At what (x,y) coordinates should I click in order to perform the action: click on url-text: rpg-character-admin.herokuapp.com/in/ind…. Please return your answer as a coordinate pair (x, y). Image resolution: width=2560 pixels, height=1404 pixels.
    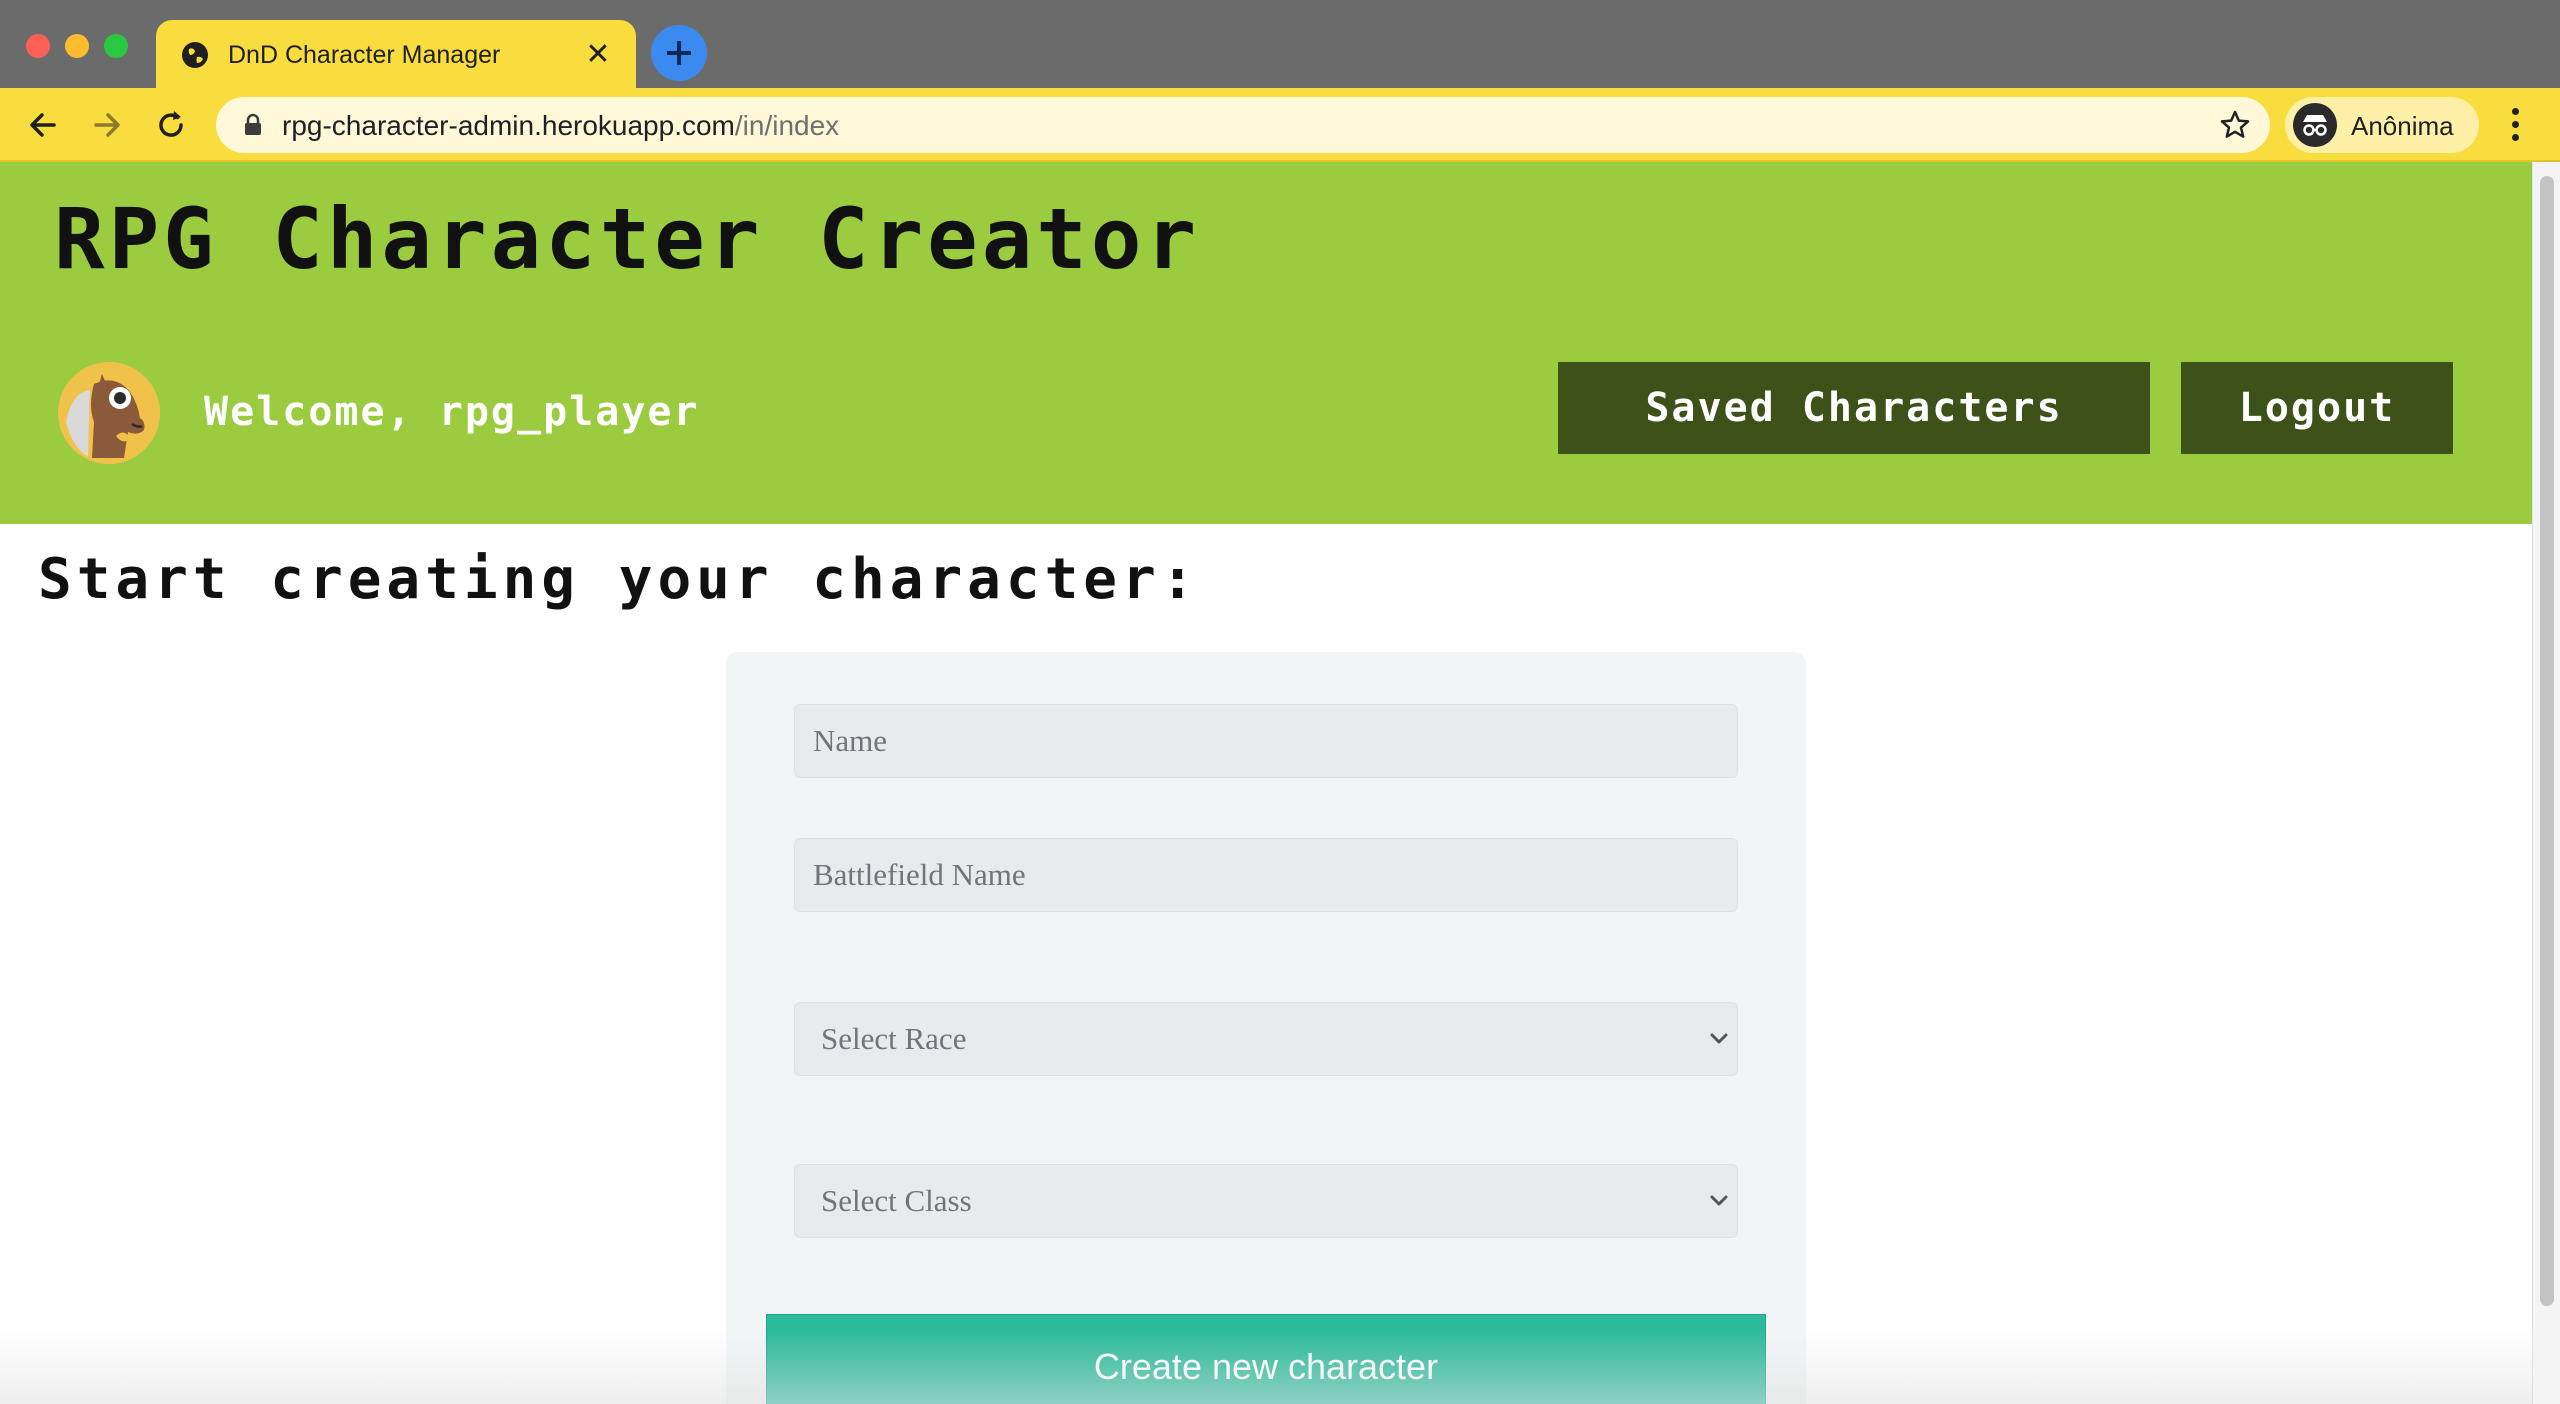
    Looking at the image, I should click on (560, 126).